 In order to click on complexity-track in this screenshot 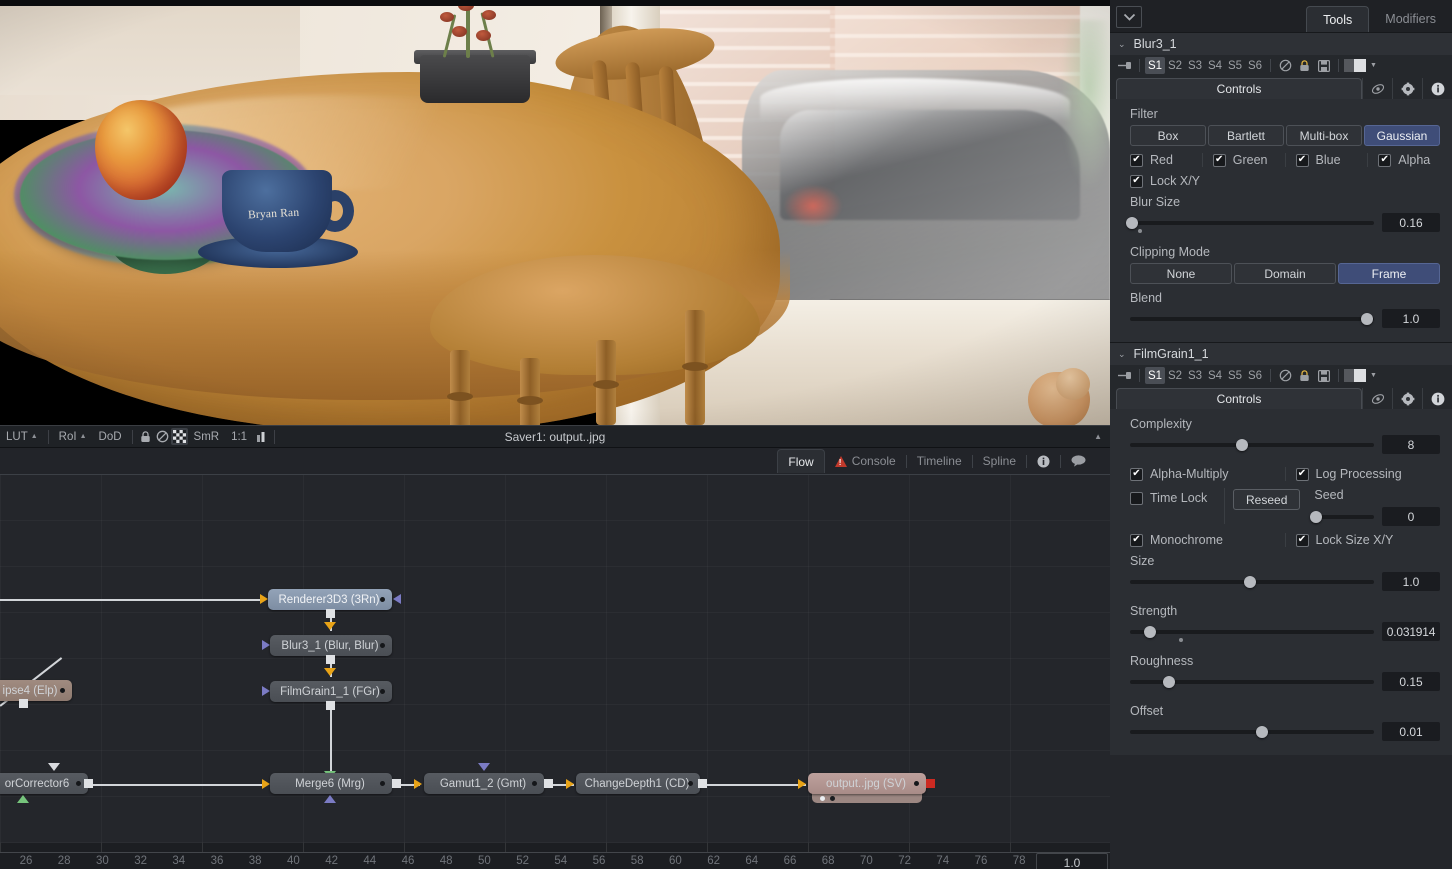, I will do `click(1252, 444)`.